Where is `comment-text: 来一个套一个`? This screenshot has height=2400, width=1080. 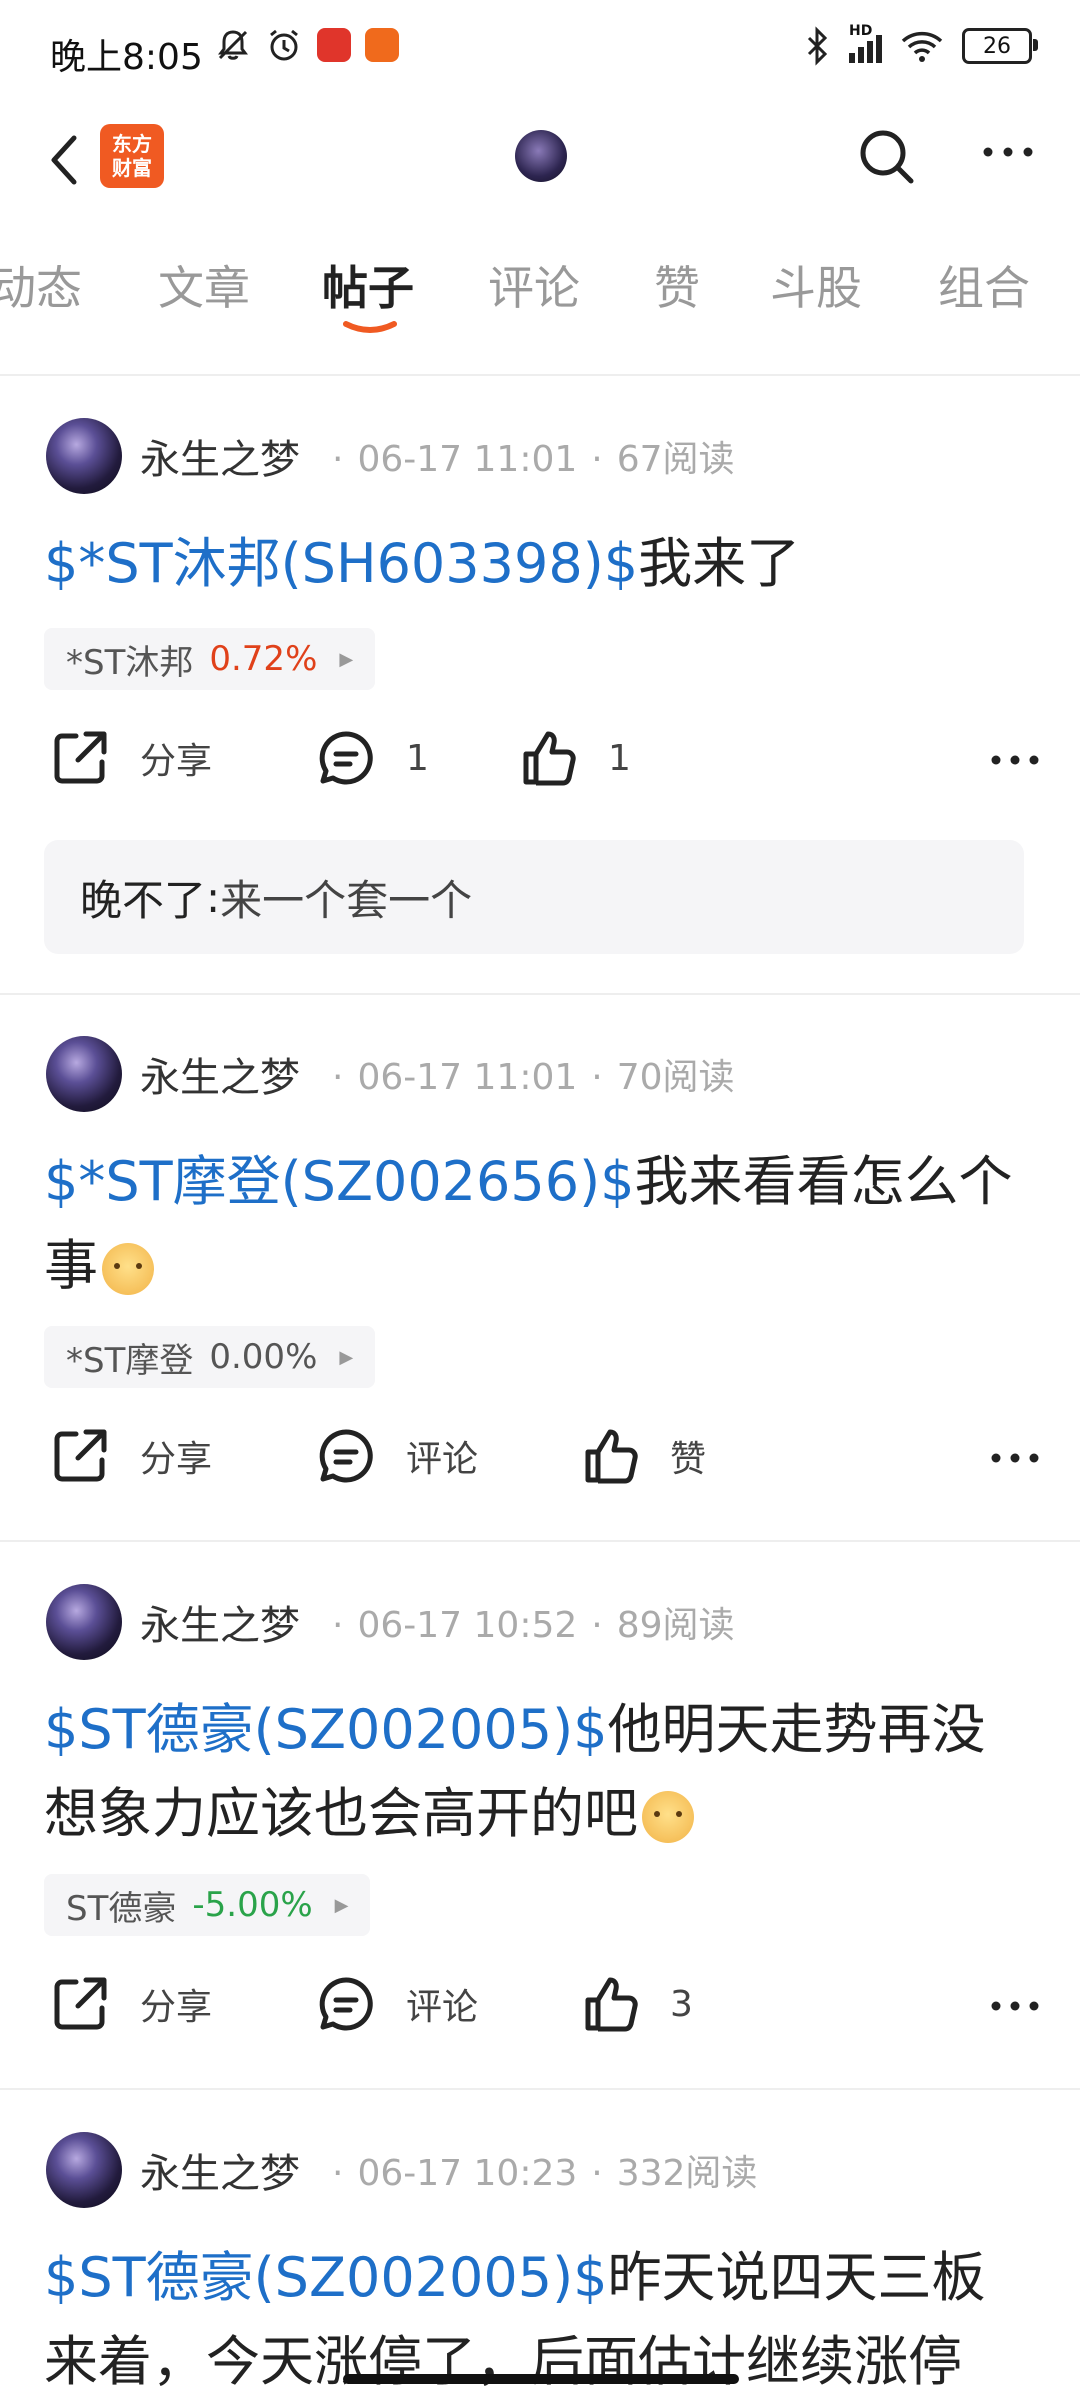 comment-text: 来一个套一个 is located at coordinates (346, 900).